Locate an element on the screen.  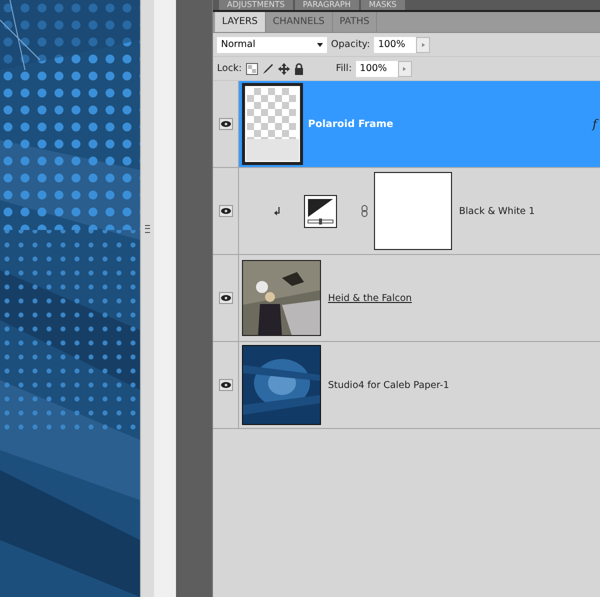
layer-row: Studio4 for Caleb Paper-1 is located at coordinates (406, 385).